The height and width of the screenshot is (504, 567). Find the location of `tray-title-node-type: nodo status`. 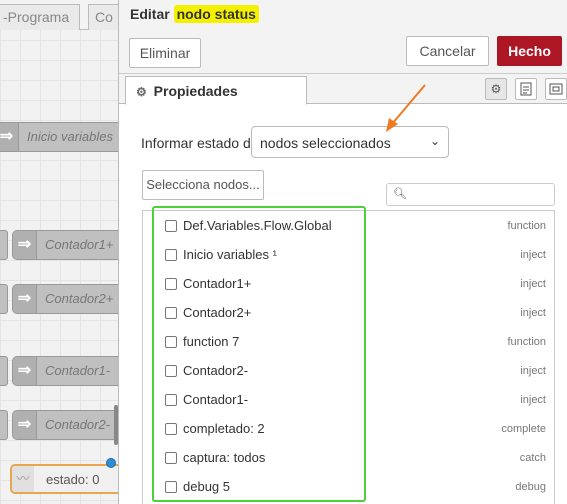

tray-title-node-type: nodo status is located at coordinates (216, 14).